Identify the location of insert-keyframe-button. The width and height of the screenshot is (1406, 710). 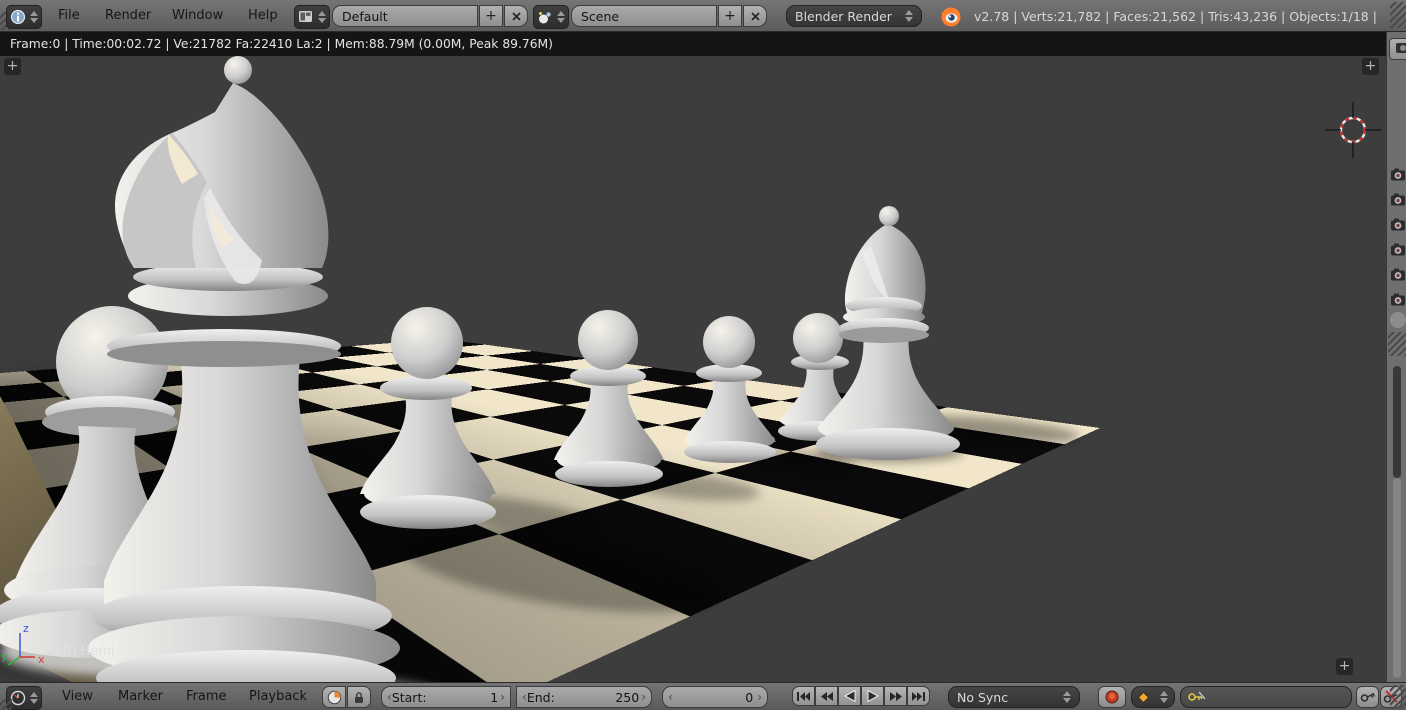
(1367, 697).